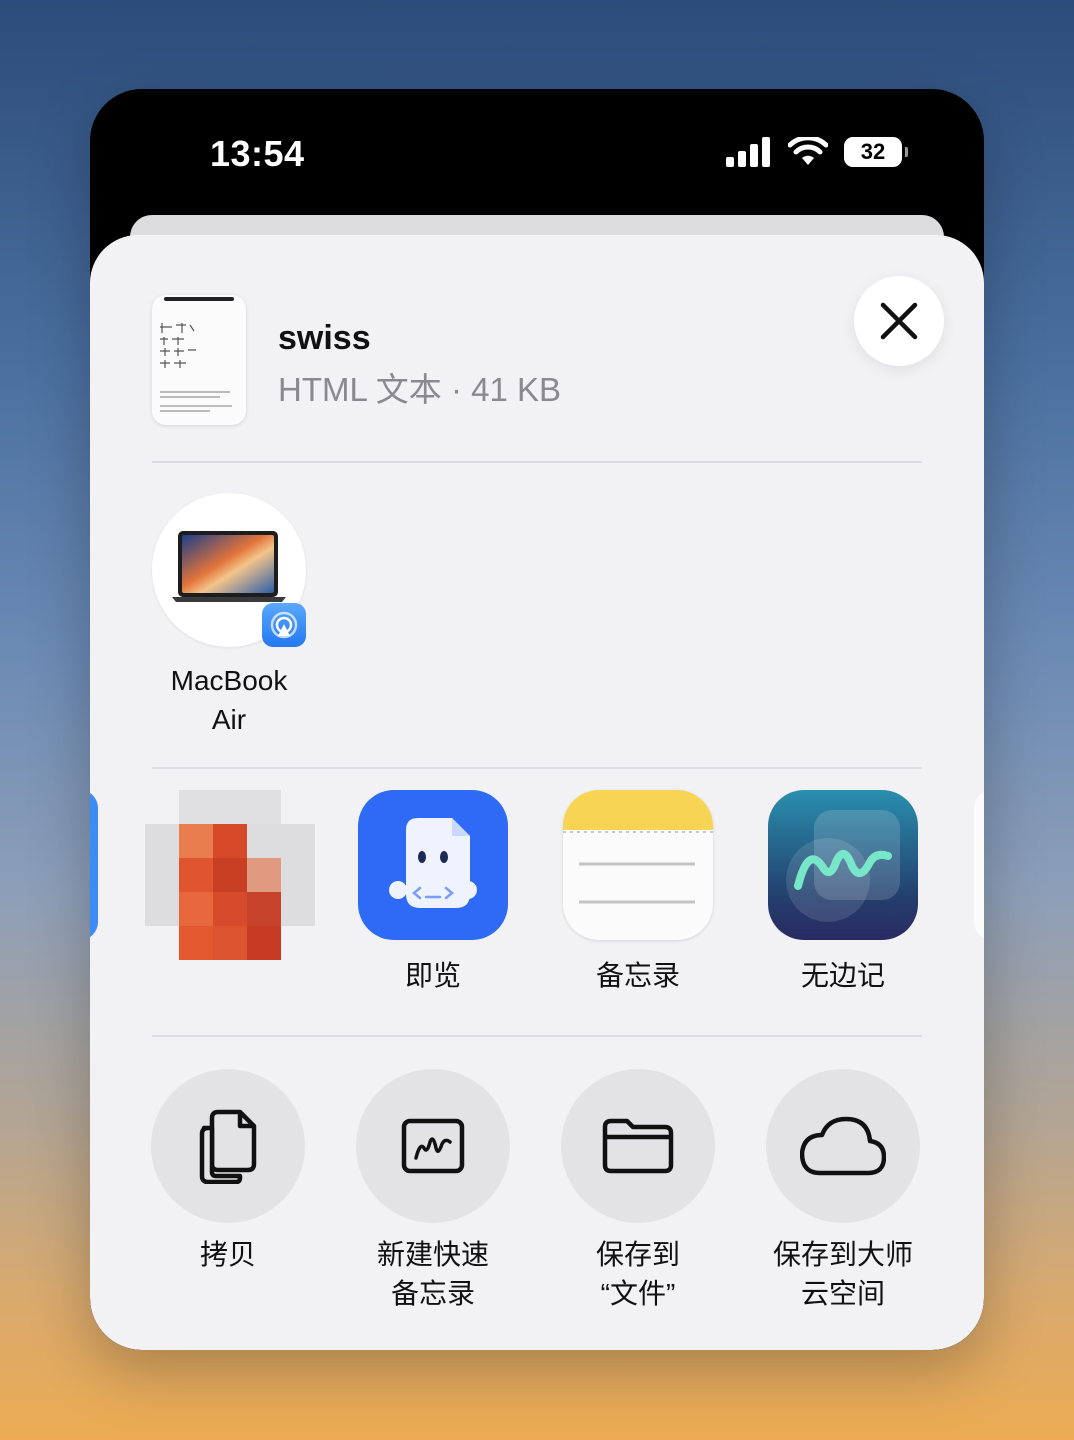 This screenshot has height=1440, width=1074. I want to click on airdrop-badge-icon, so click(284, 625).